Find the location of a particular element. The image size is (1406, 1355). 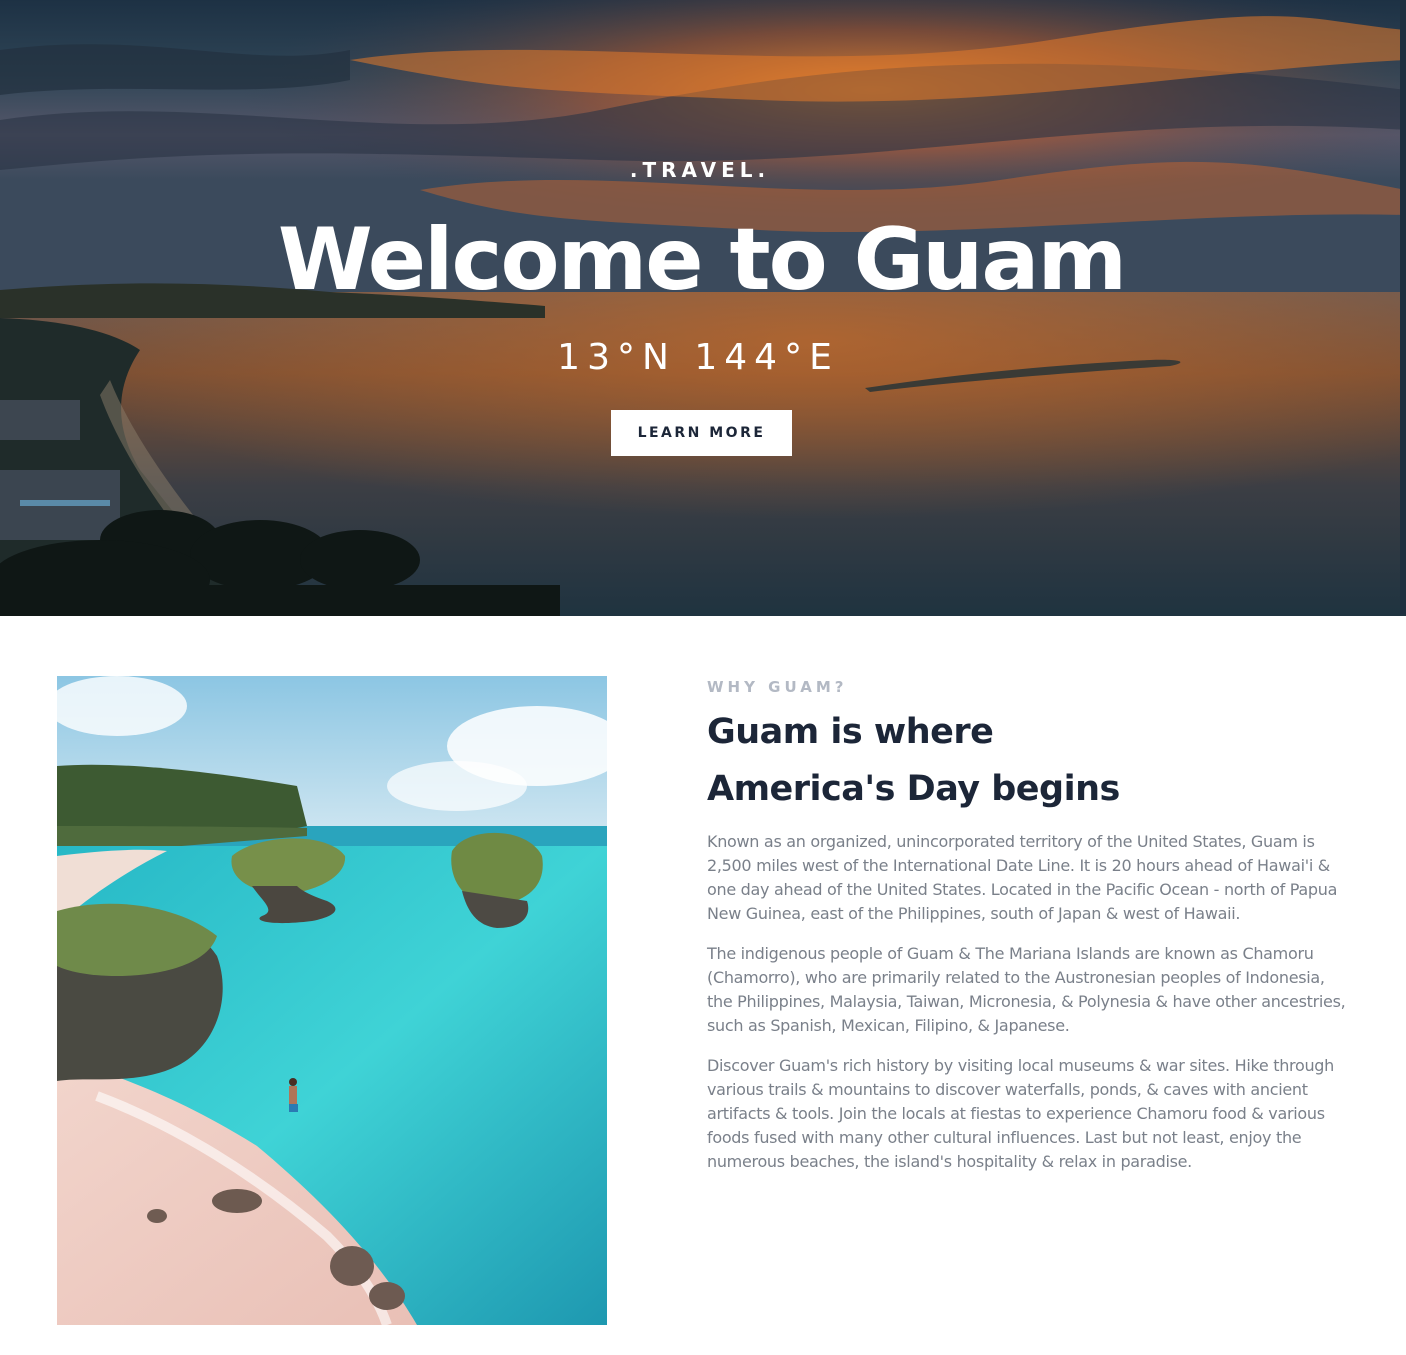

section-title-line-1: Guam is where is located at coordinates (850, 732).